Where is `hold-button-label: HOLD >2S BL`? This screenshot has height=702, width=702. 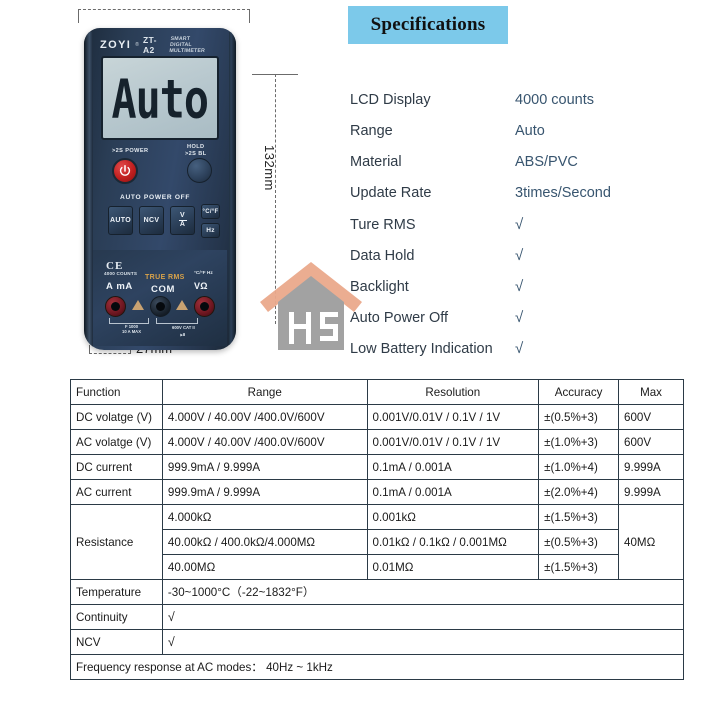 hold-button-label: HOLD >2S BL is located at coordinates (196, 151).